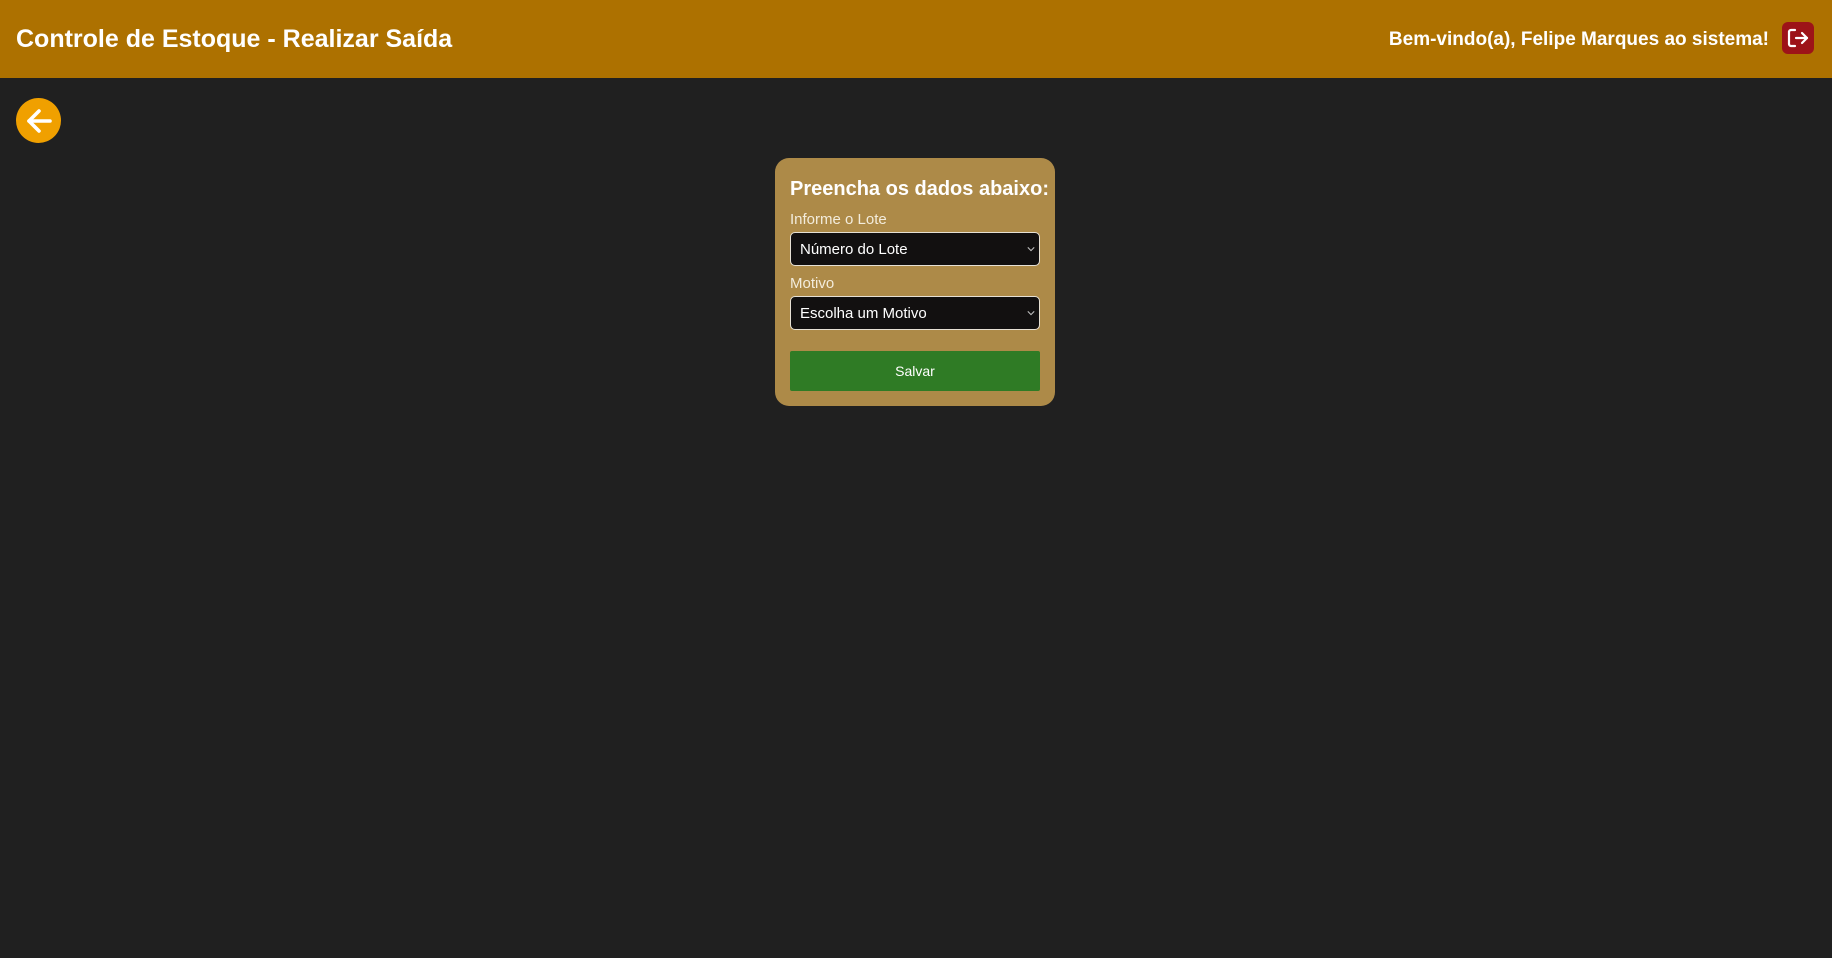  What do you see at coordinates (854, 249) in the screenshot?
I see `lote-select-value: Número do Lote` at bounding box center [854, 249].